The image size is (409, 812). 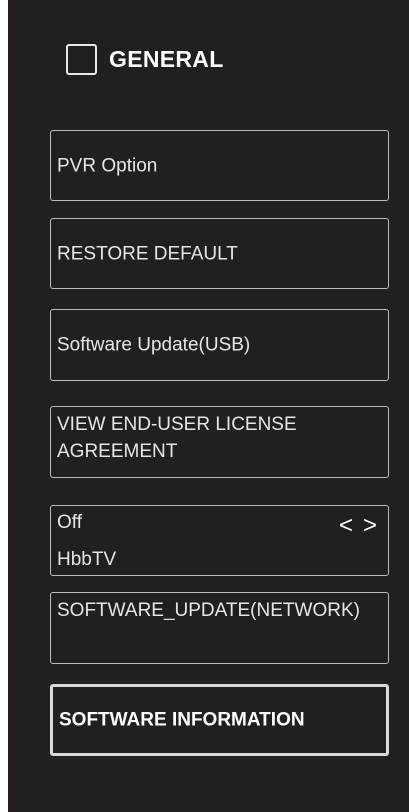 I want to click on pvr-option-item: PVR Option, so click(x=219, y=165).